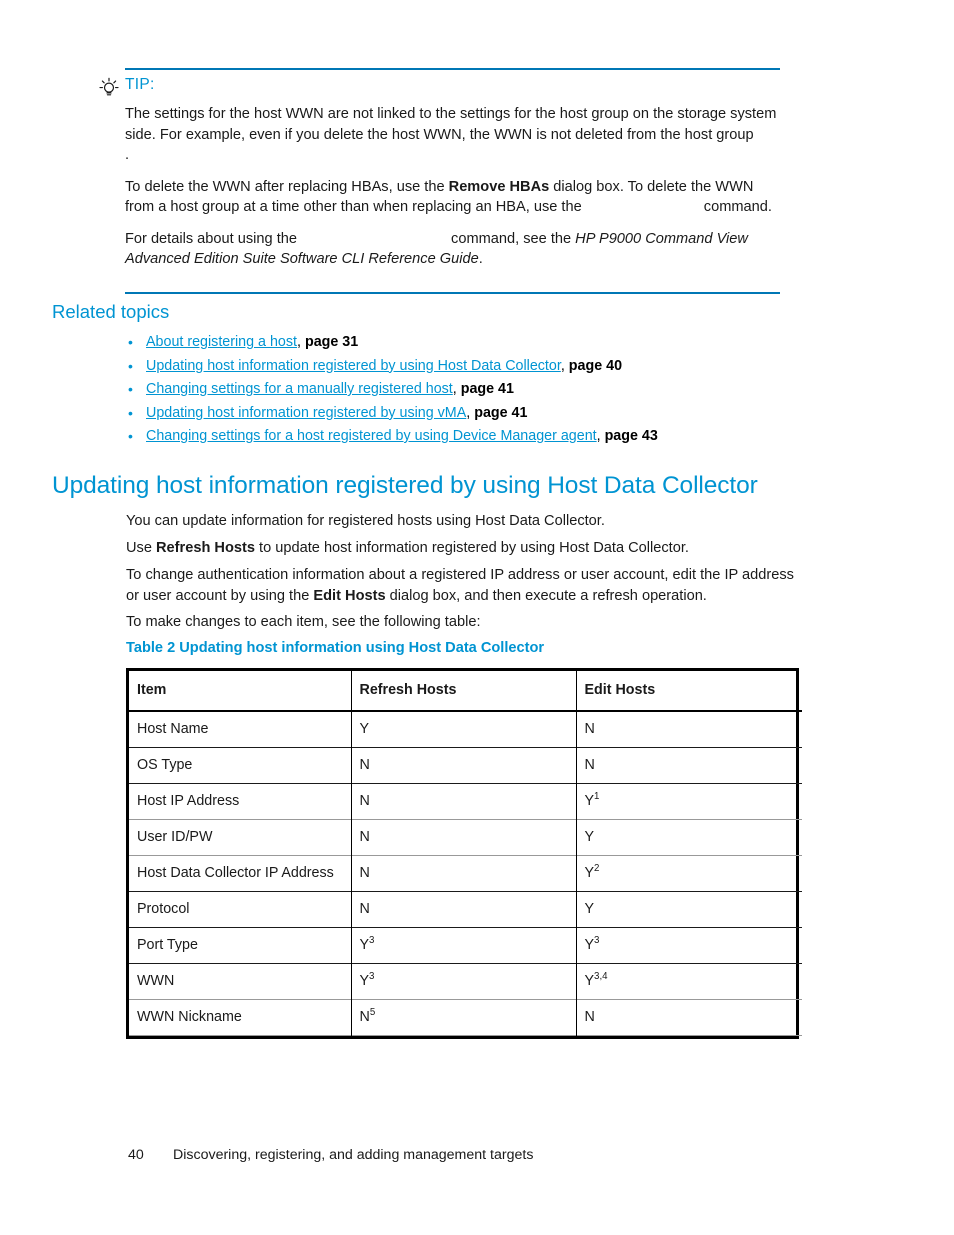 Image resolution: width=954 pixels, height=1235 pixels. I want to click on column-header-edit: Edit Hosts, so click(688, 691).